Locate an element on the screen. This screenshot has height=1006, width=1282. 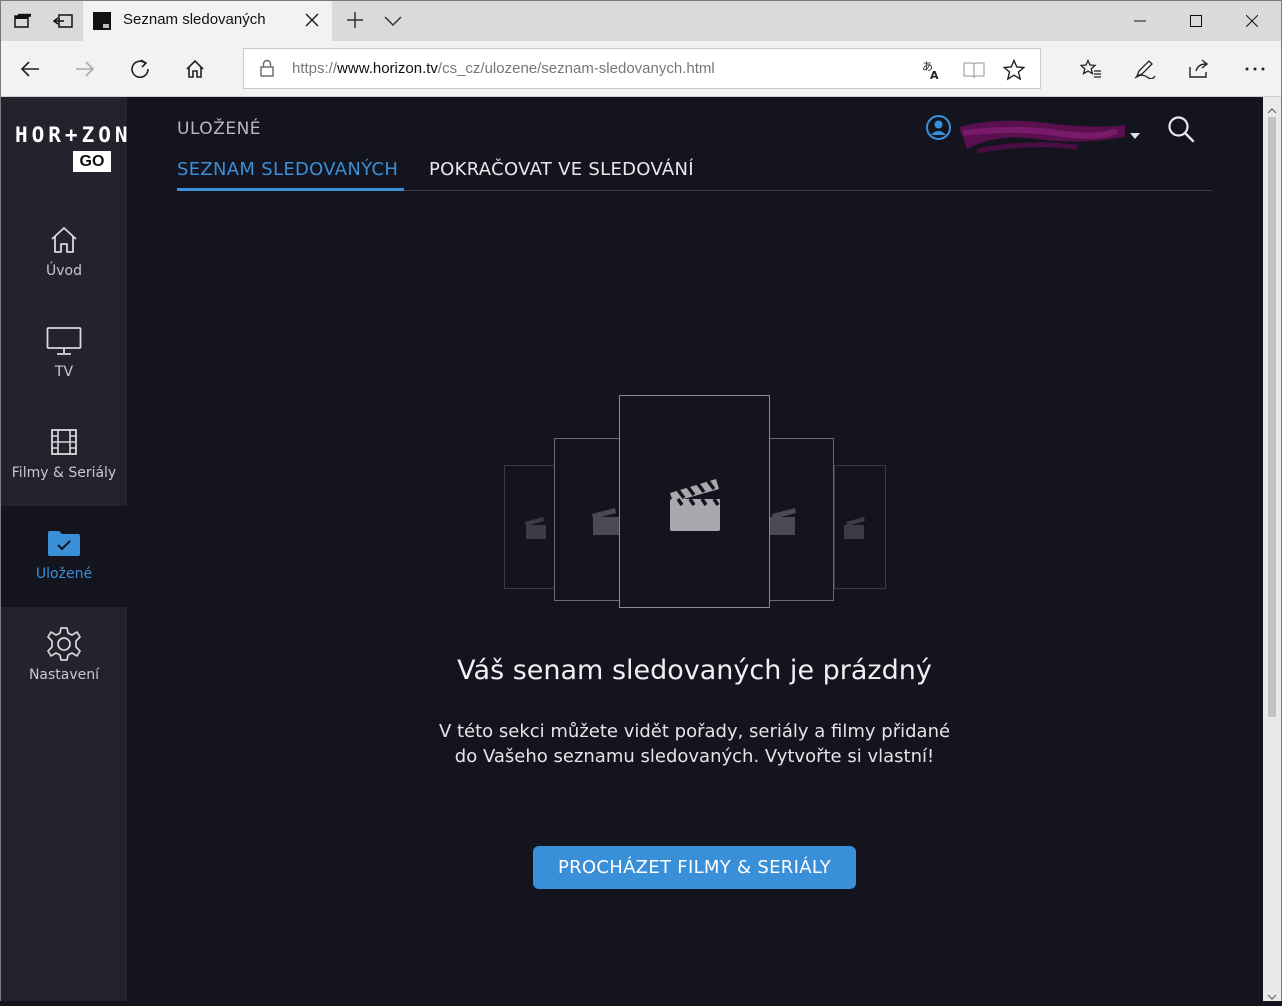
sidebar-item-label: Uložené is located at coordinates (64, 574).